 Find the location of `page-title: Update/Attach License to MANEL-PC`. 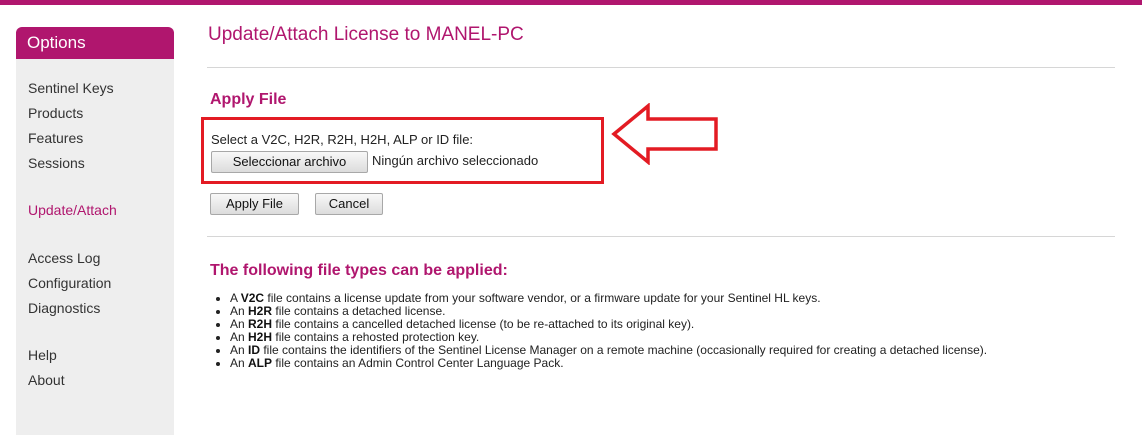

page-title: Update/Attach License to MANEL-PC is located at coordinates (366, 34).